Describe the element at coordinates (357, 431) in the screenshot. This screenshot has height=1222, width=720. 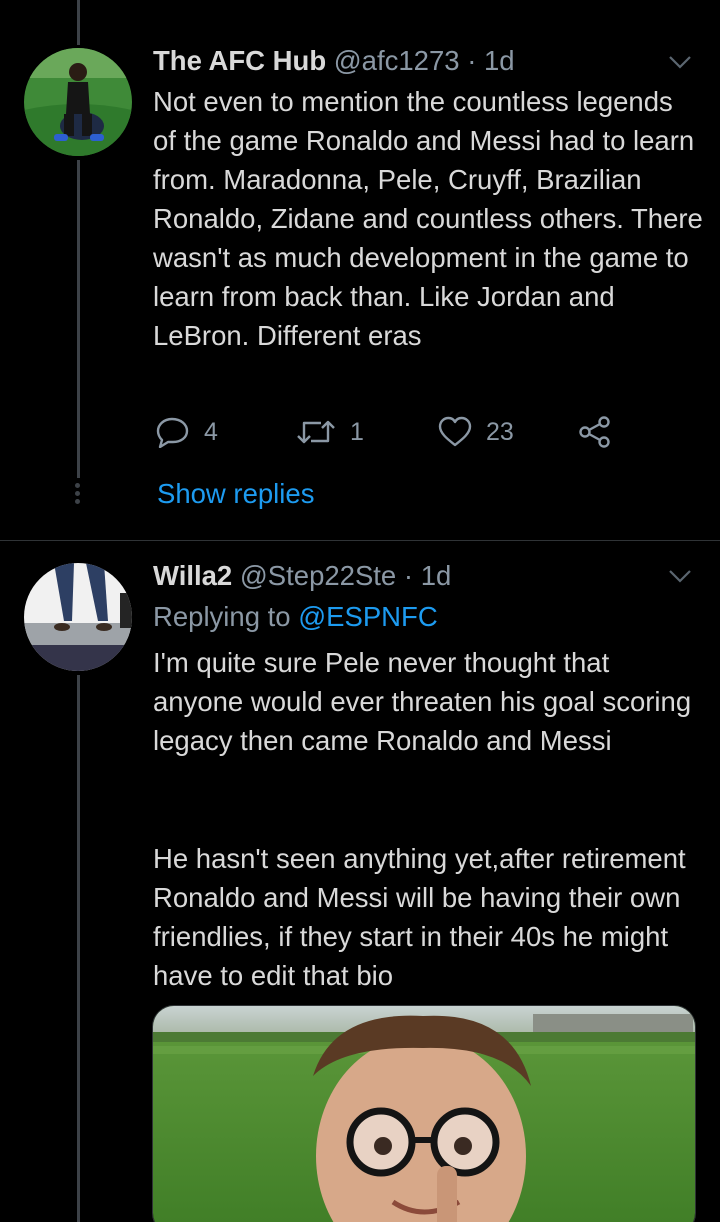
I see `retweet-count: 1` at that location.